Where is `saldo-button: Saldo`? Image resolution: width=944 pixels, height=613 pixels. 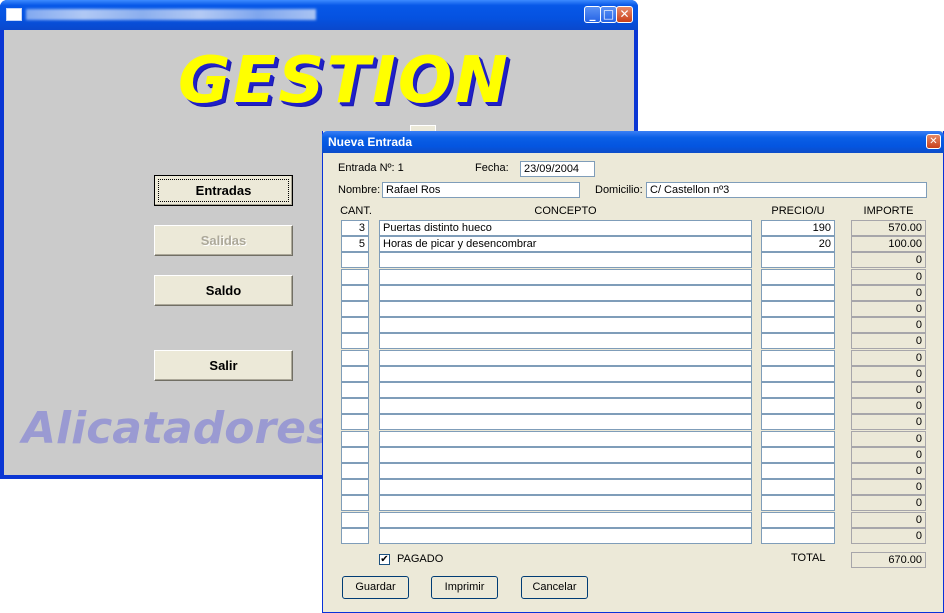
saldo-button: Saldo is located at coordinates (223, 290).